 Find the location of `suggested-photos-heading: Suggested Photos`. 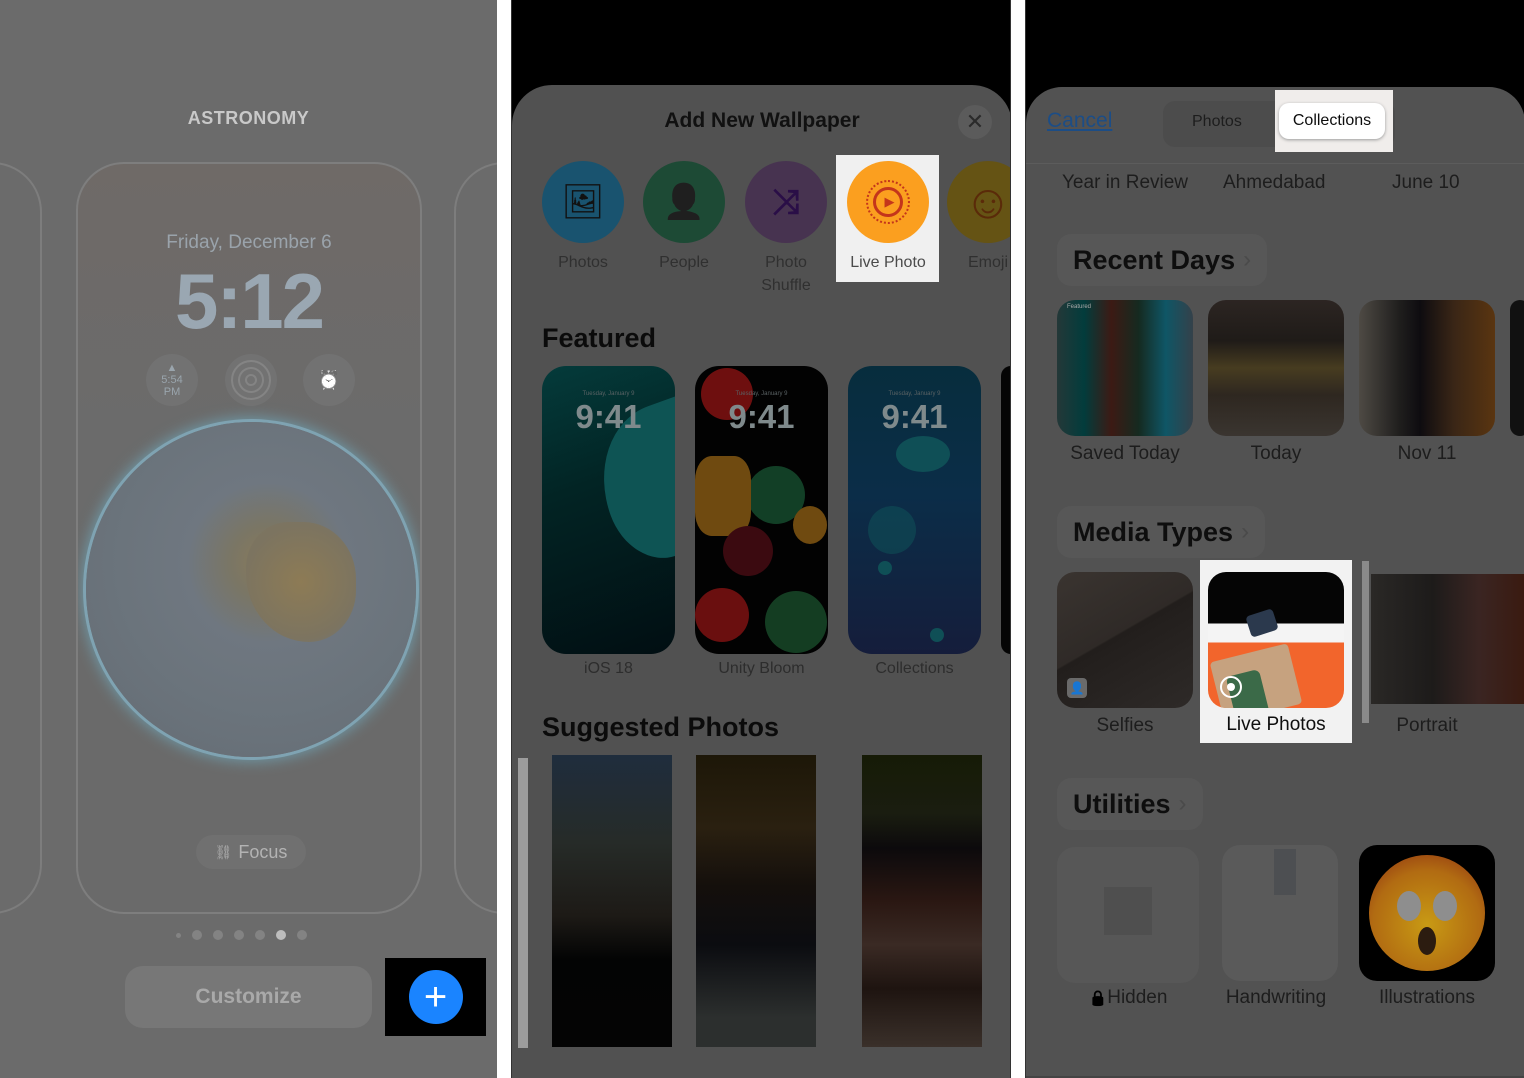

suggested-photos-heading: Suggested Photos is located at coordinates (661, 727).